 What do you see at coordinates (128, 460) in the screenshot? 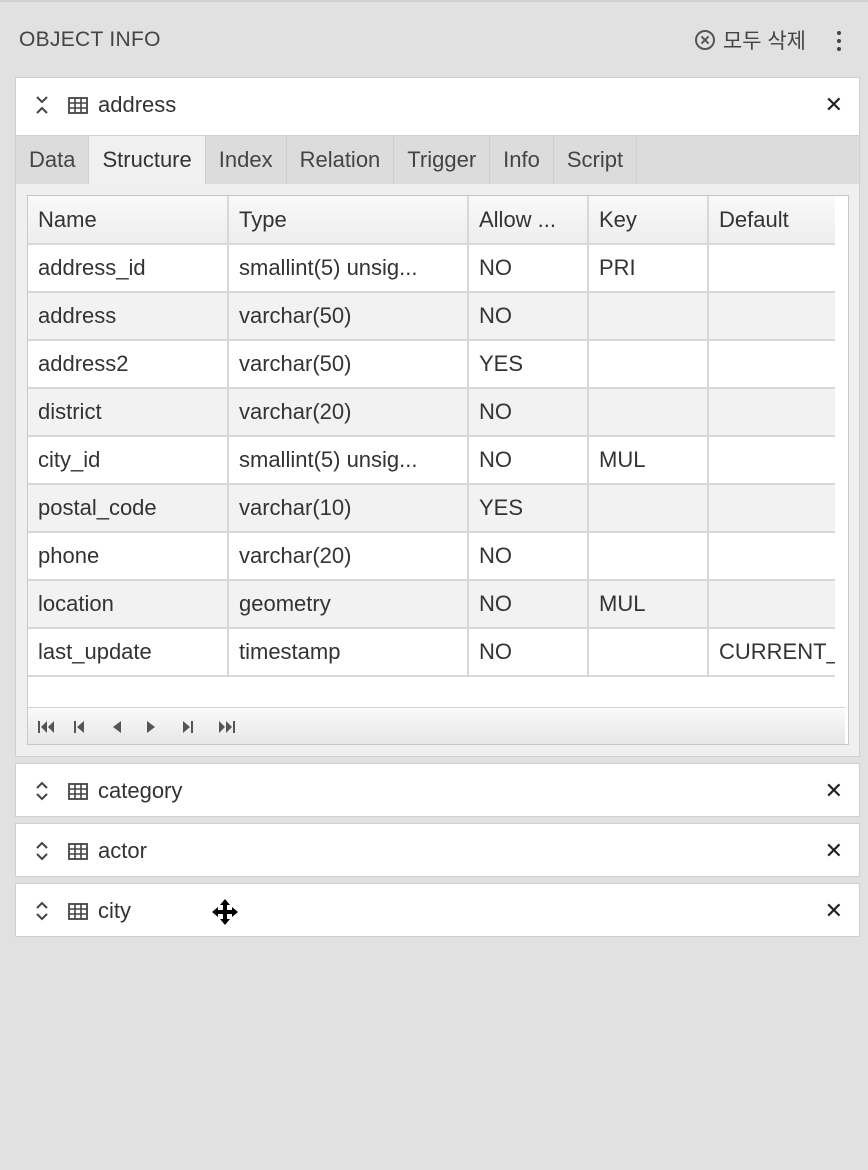
I see `cell-name: city_id` at bounding box center [128, 460].